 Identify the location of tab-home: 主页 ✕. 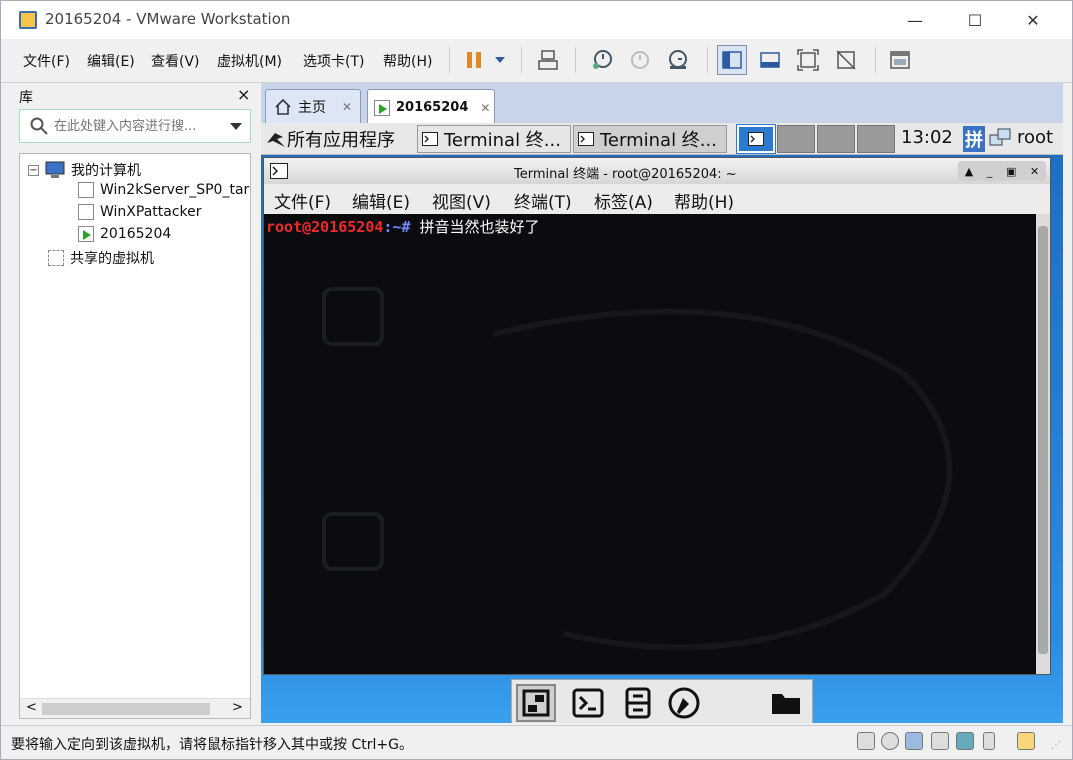
(313, 106).